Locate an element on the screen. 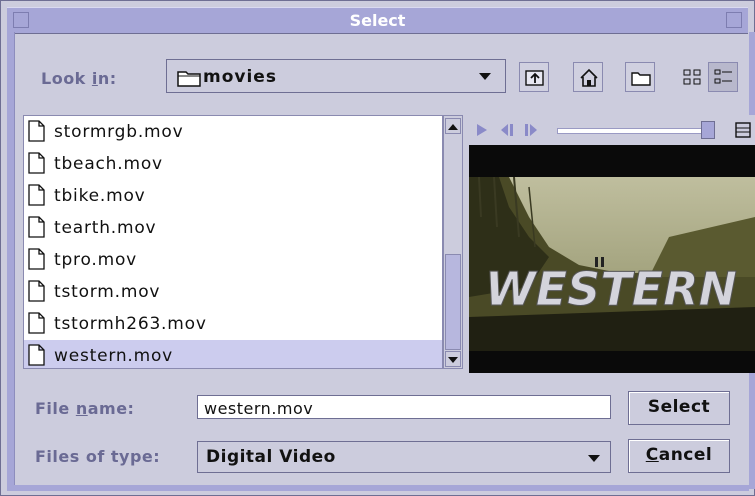 This screenshot has width=755, height=496. new-folder-button is located at coordinates (640, 77).